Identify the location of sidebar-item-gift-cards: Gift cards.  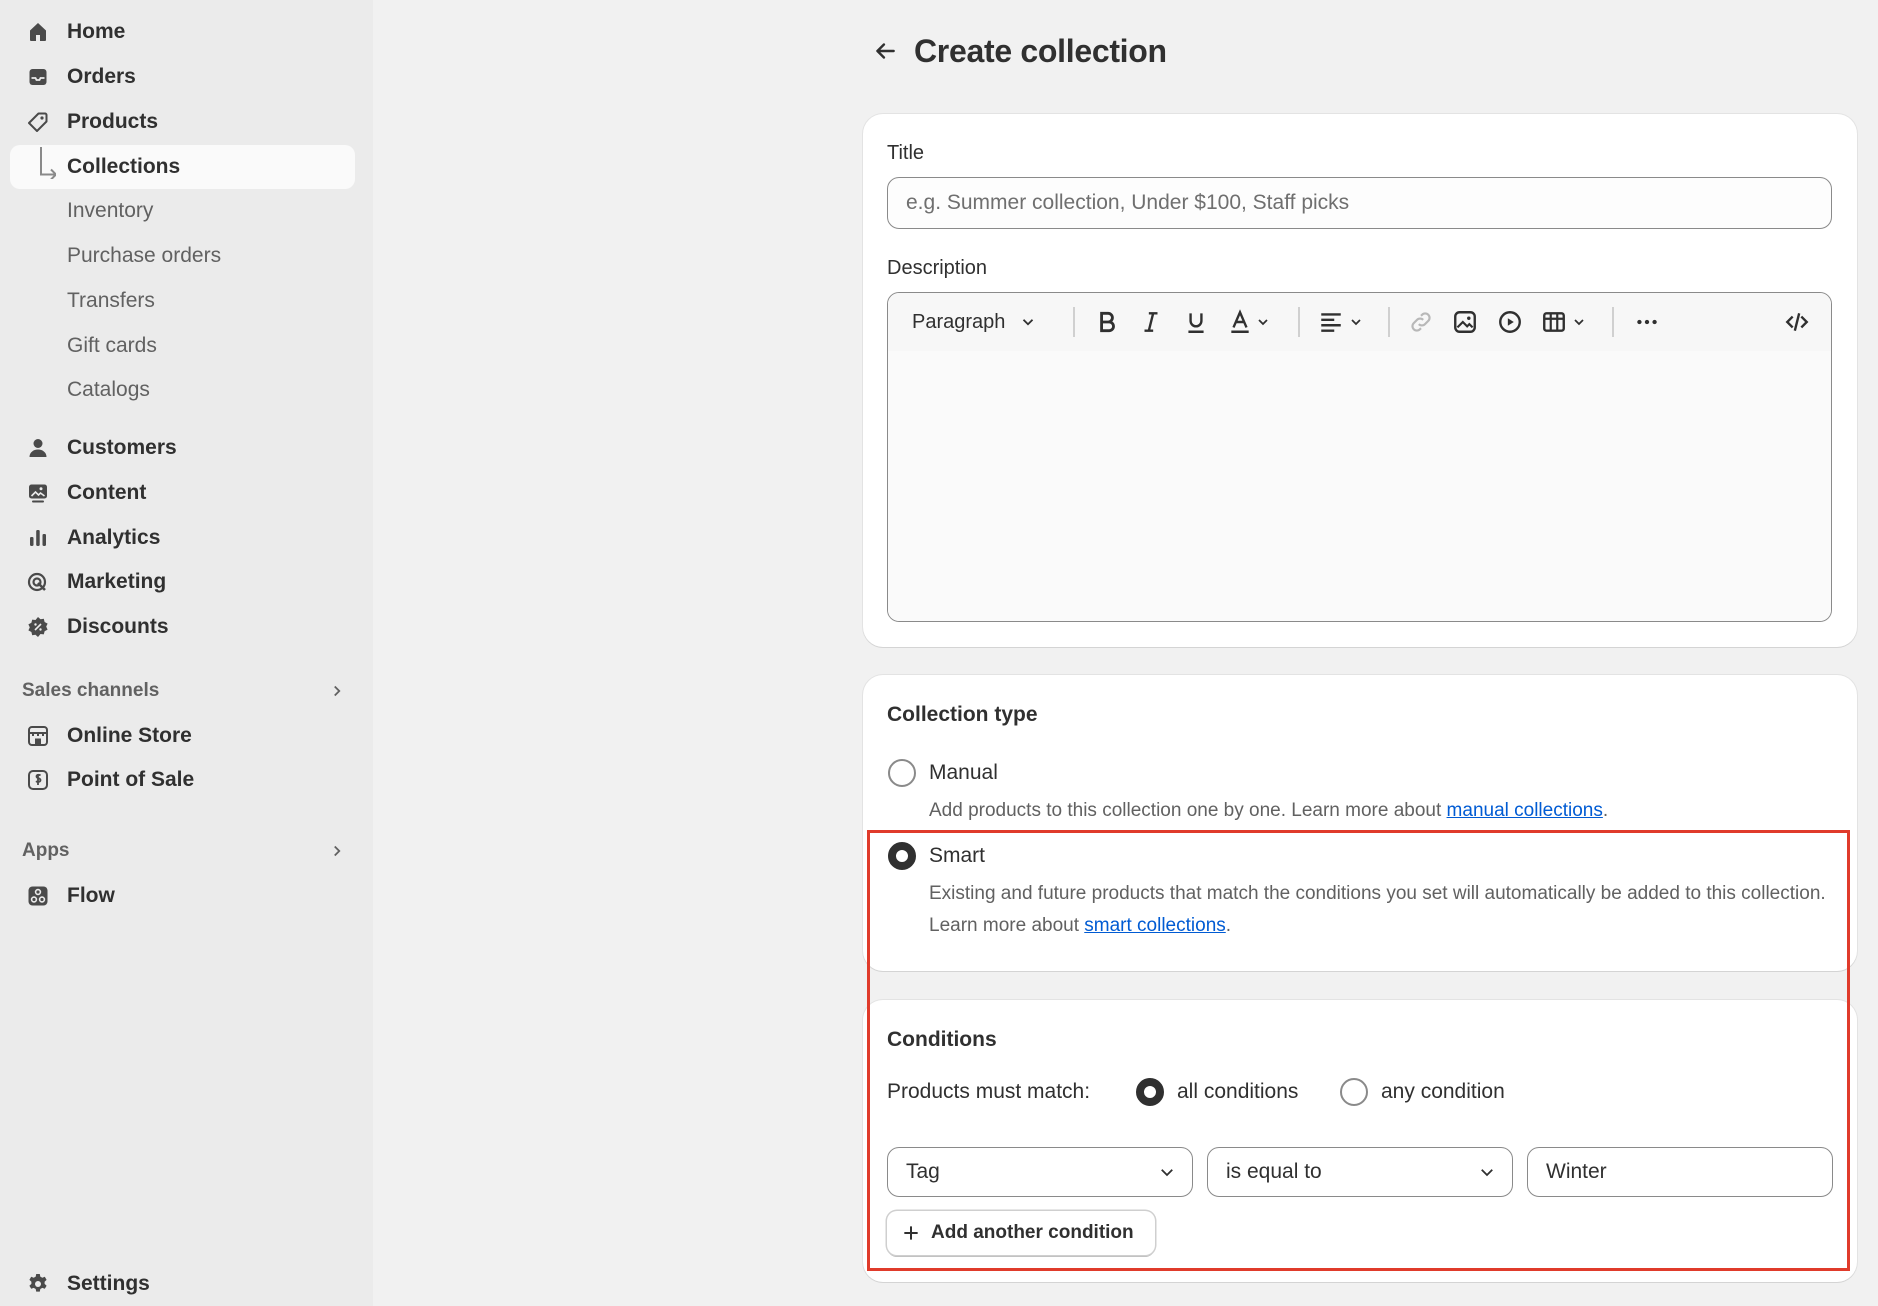
(182, 346).